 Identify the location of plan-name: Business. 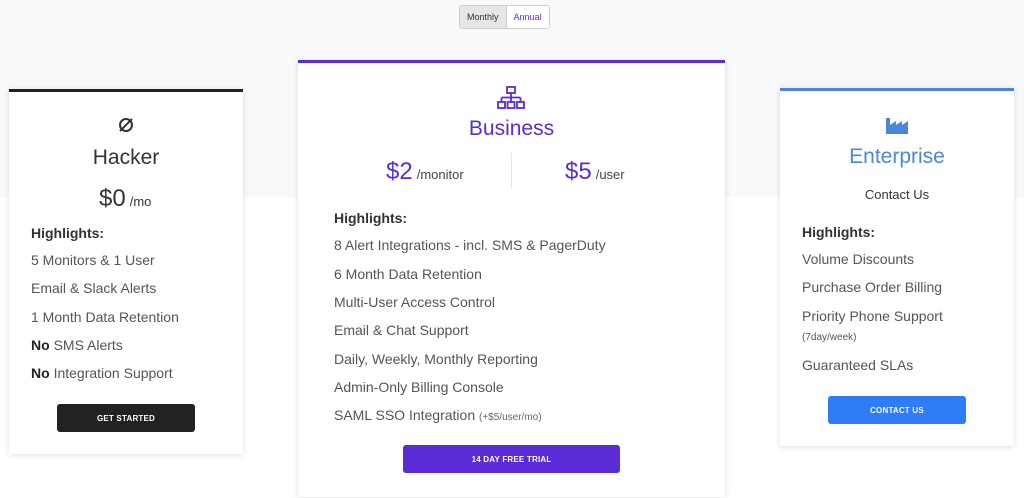
(511, 128).